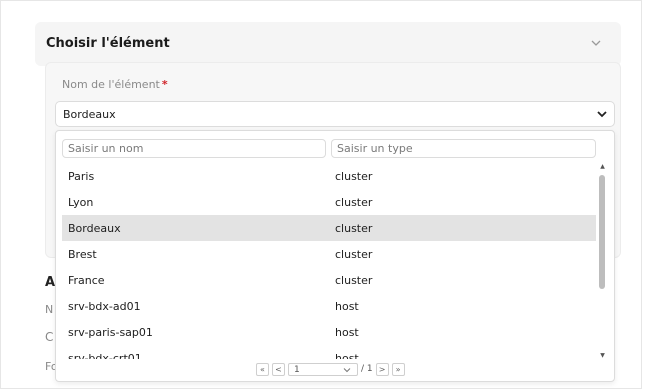  What do you see at coordinates (86, 280) in the screenshot?
I see `option-name: France` at bounding box center [86, 280].